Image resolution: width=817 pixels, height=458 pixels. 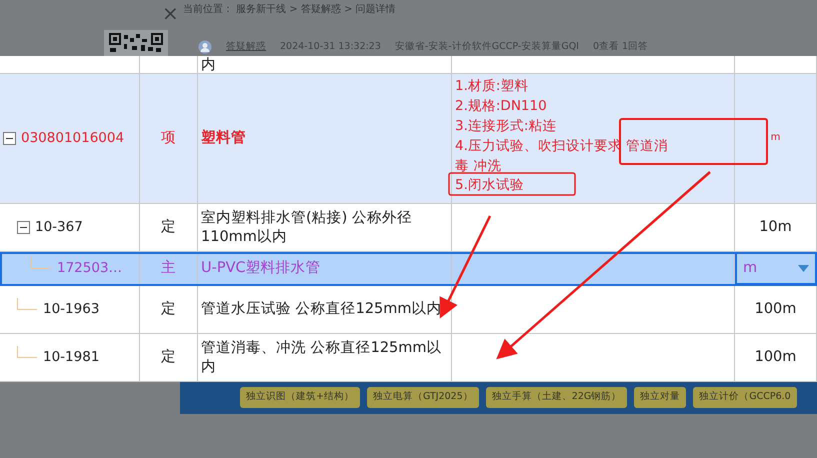 I want to click on table-row: 172503… 主 U-PVC塑料排水管 m, so click(x=408, y=269).